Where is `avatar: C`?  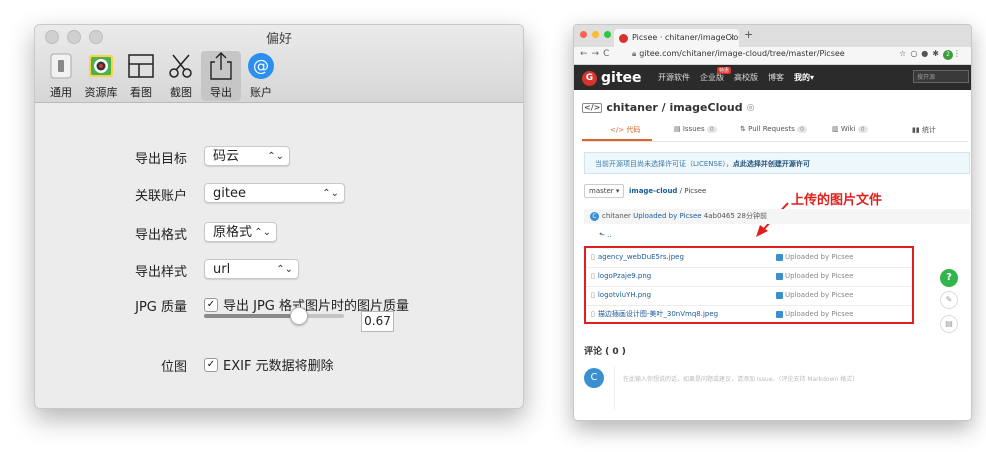 avatar: C is located at coordinates (594, 378).